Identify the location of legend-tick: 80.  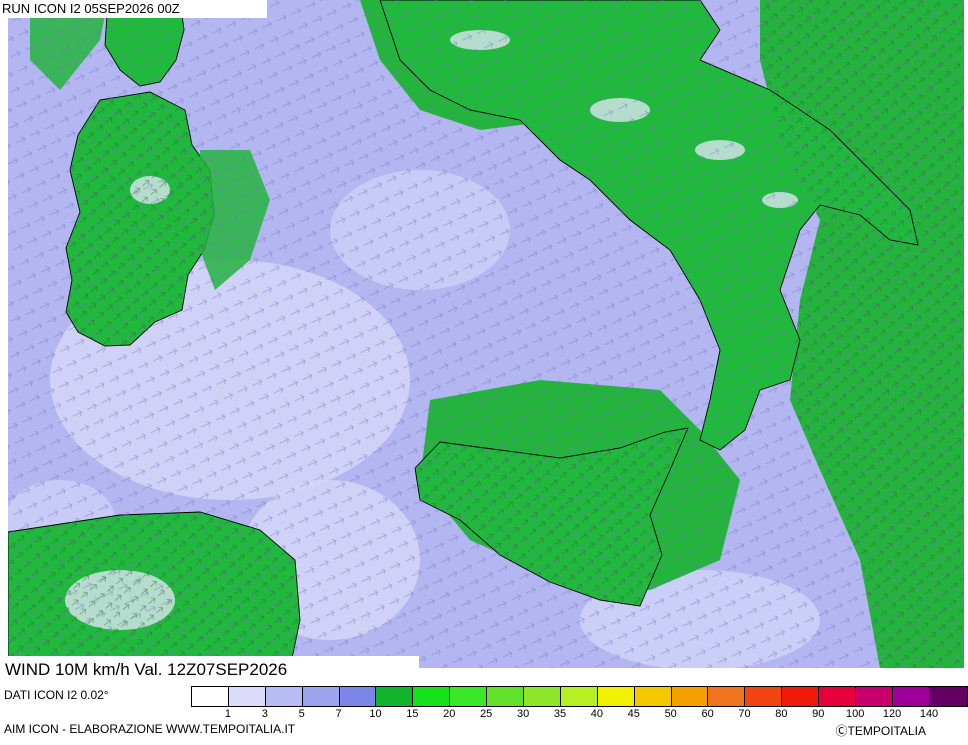
(781, 714).